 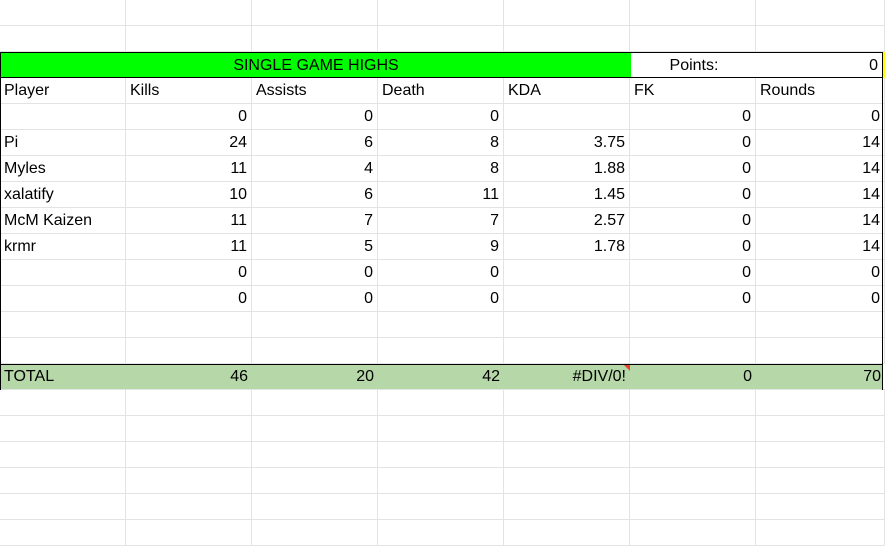 I want to click on table-cell-kda: 1.78, so click(x=567, y=247).